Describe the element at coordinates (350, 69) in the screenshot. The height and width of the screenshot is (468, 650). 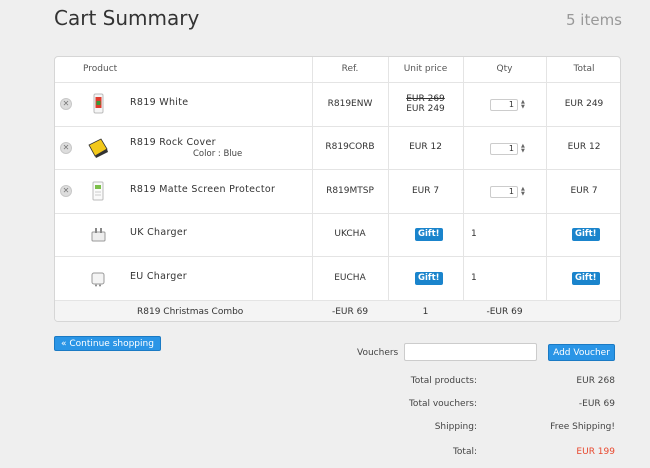
I see `header-ref: Ref.` at that location.